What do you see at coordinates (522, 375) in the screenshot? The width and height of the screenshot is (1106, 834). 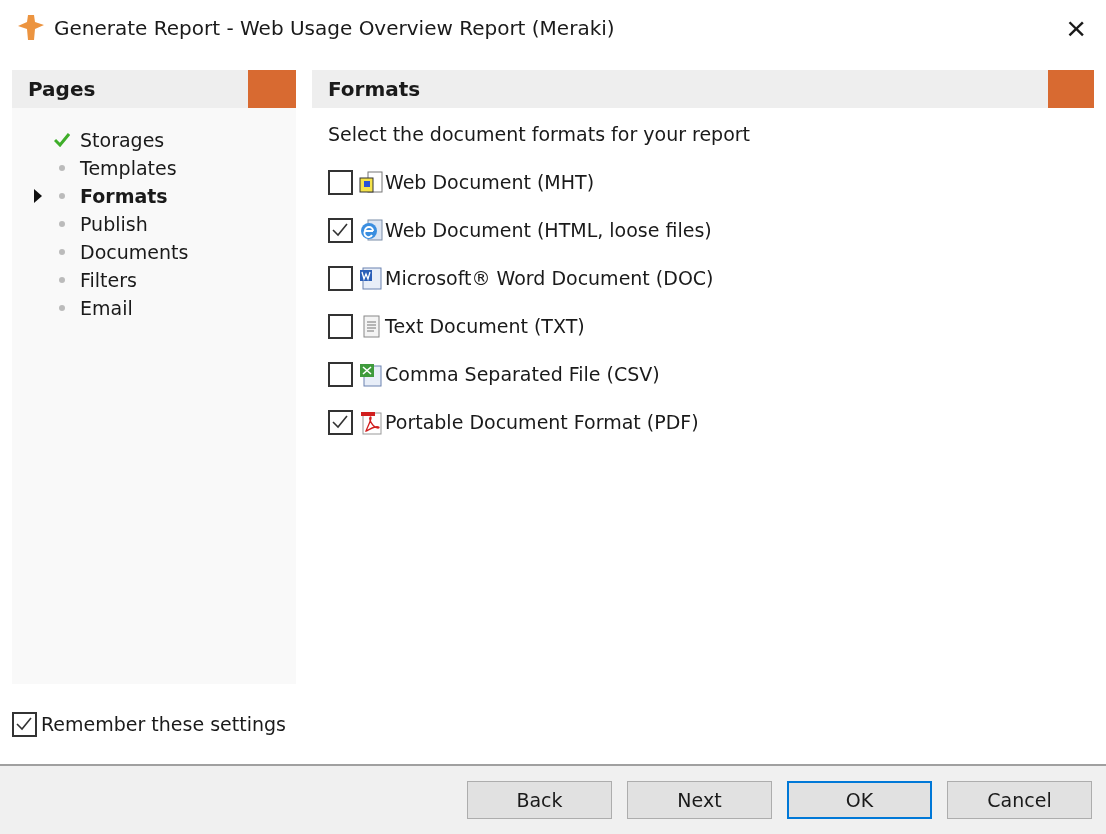 I see `format-label: Comma Separated File (CSV)` at bounding box center [522, 375].